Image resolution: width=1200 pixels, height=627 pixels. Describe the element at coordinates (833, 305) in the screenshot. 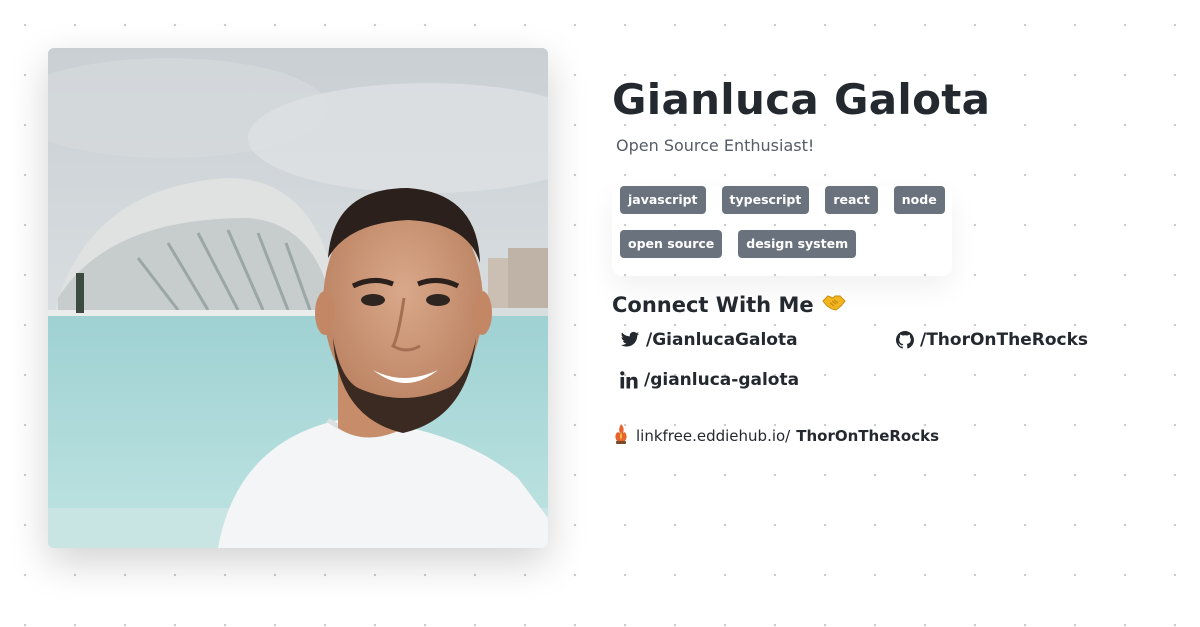

I see `handshake-icon` at that location.